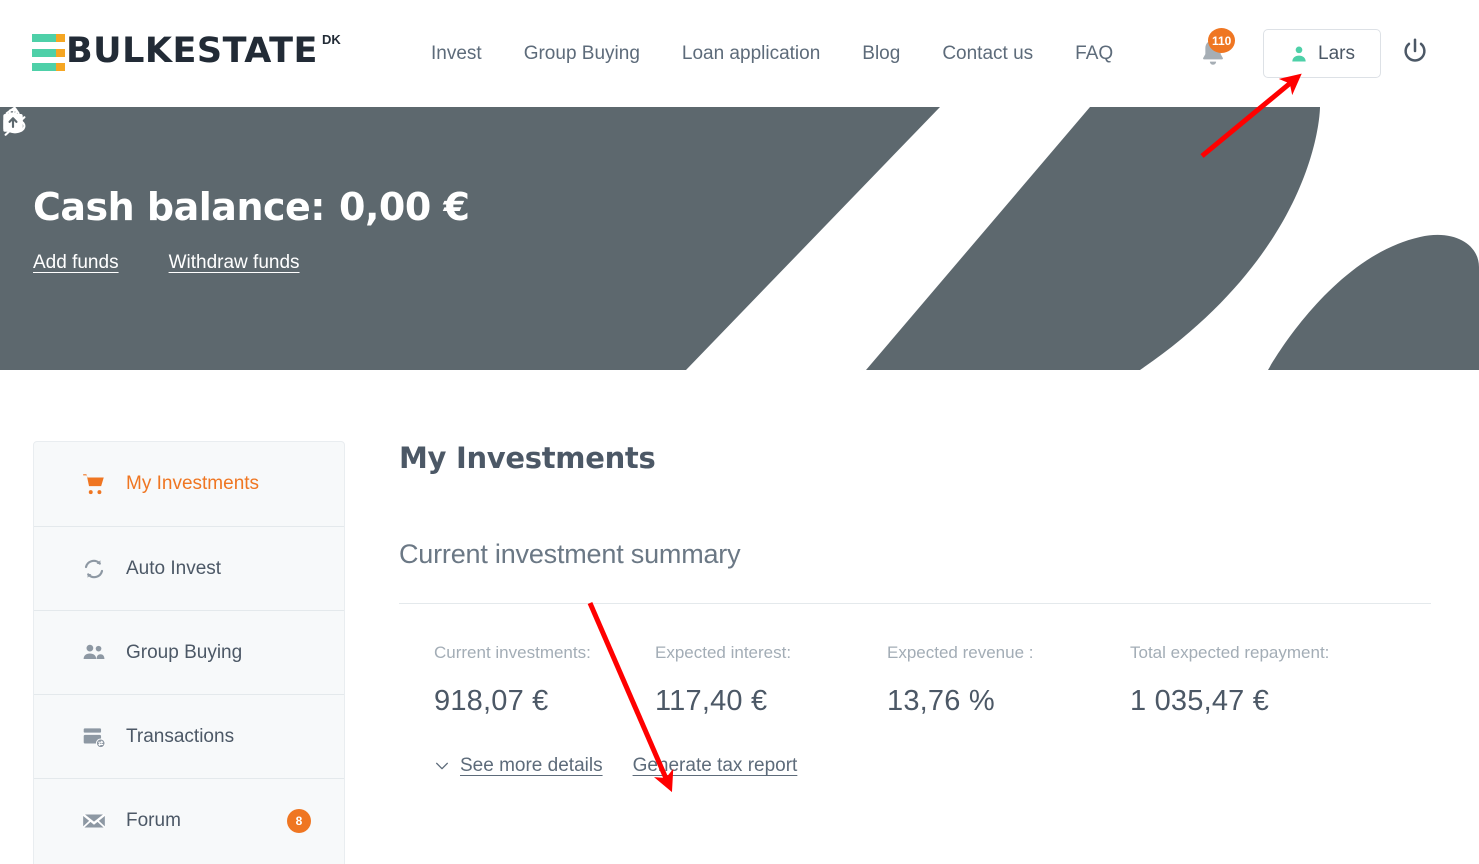 The height and width of the screenshot is (864, 1479). What do you see at coordinates (531, 765) in the screenshot?
I see `see-more-details-label: See more details` at bounding box center [531, 765].